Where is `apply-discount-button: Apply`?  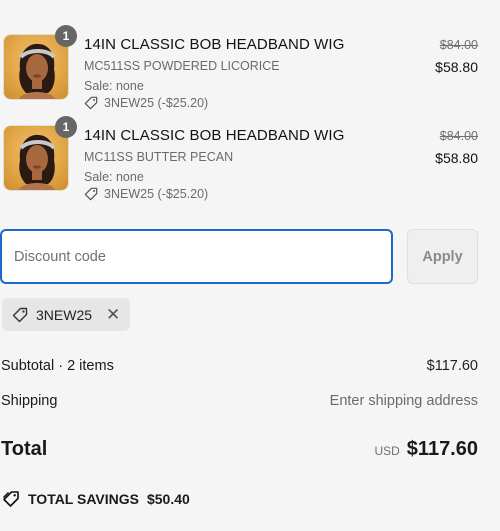 apply-discount-button: Apply is located at coordinates (442, 256).